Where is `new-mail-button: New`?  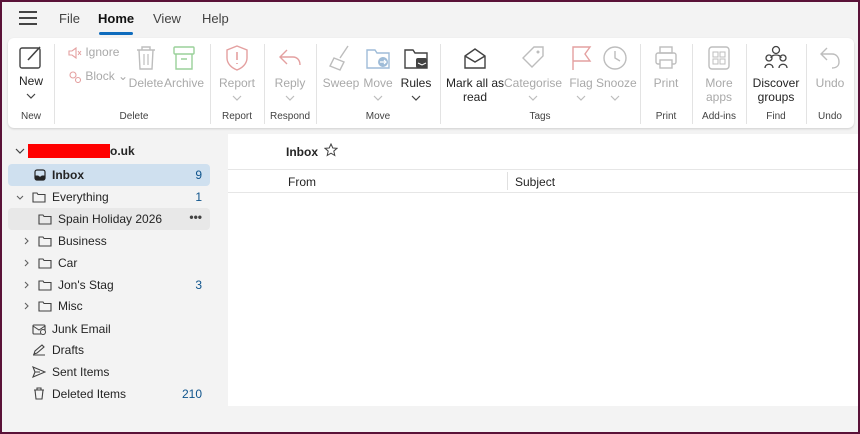
new-mail-button: New is located at coordinates (31, 73).